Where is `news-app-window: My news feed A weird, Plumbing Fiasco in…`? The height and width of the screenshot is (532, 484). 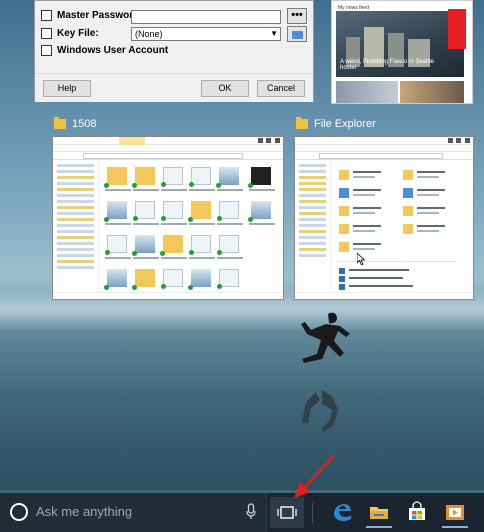 news-app-window: My news feed A weird, Plumbing Fiasco in… is located at coordinates (402, 52).